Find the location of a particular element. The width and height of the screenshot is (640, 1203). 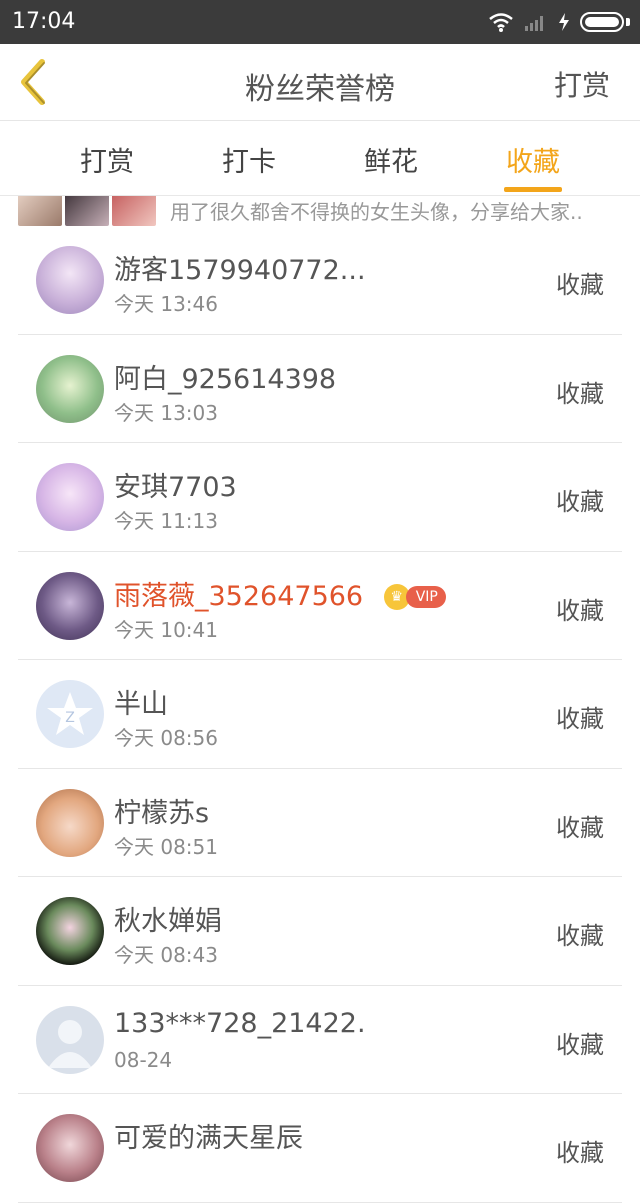

user-name-text: 雨落薇_352647566 is located at coordinates (239, 596).